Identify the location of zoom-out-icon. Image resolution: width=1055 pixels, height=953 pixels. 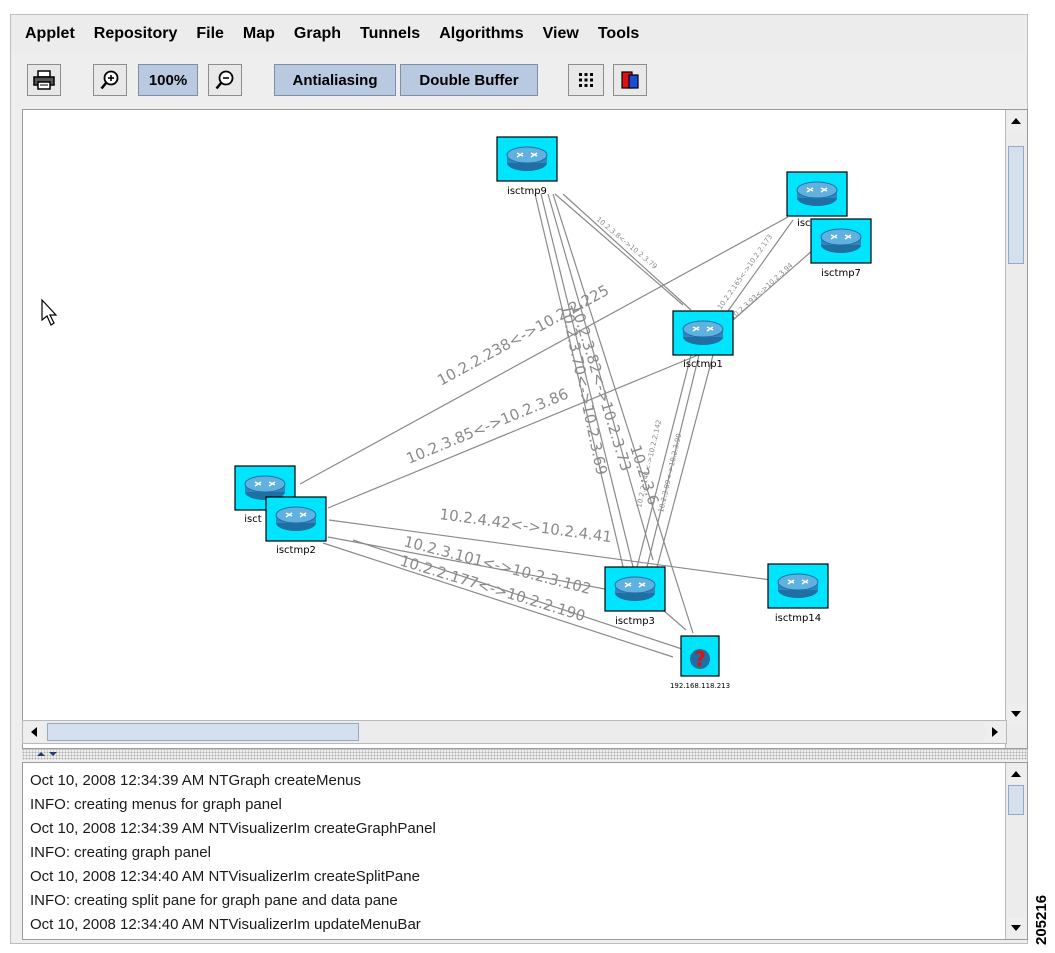
(224, 80).